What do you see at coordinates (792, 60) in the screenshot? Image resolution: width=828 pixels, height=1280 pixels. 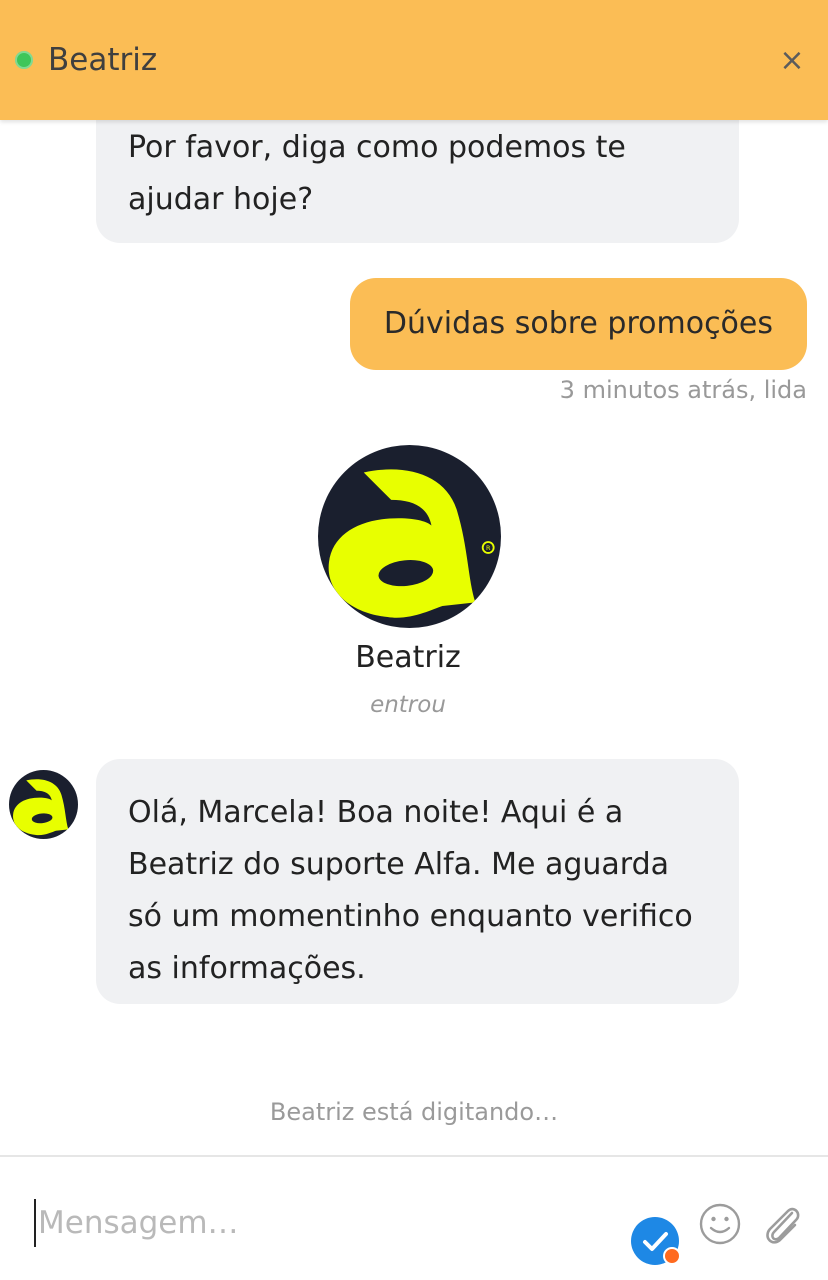 I see `close-button: ×` at bounding box center [792, 60].